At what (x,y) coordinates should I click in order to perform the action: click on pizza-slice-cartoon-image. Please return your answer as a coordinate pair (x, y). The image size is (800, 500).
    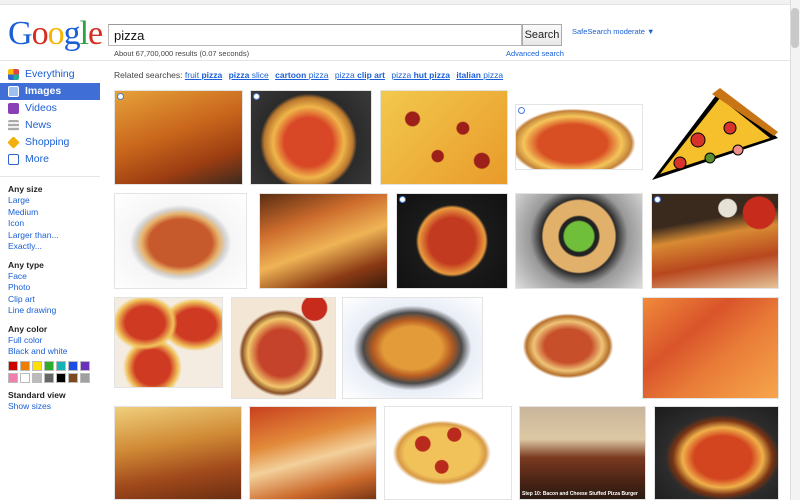
    Looking at the image, I should click on (715, 136).